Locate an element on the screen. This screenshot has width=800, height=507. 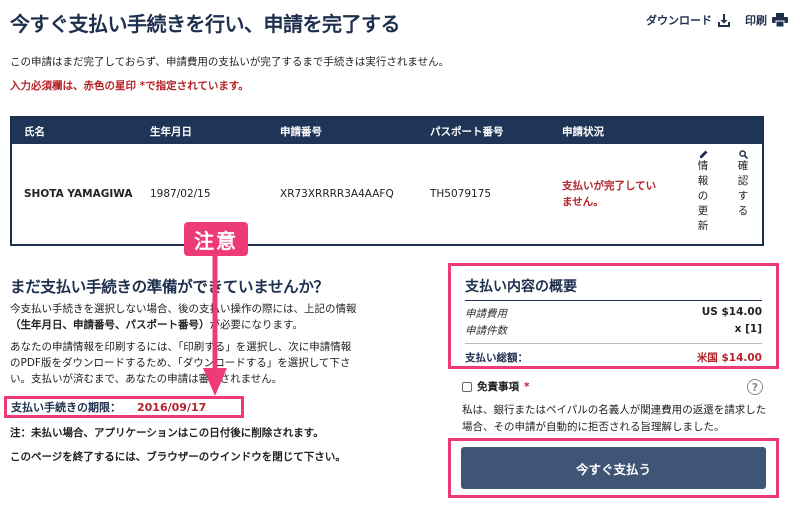
required-fields-notice: 入力必須欄は、赤色の星印 *で指定されています。 is located at coordinates (129, 86).